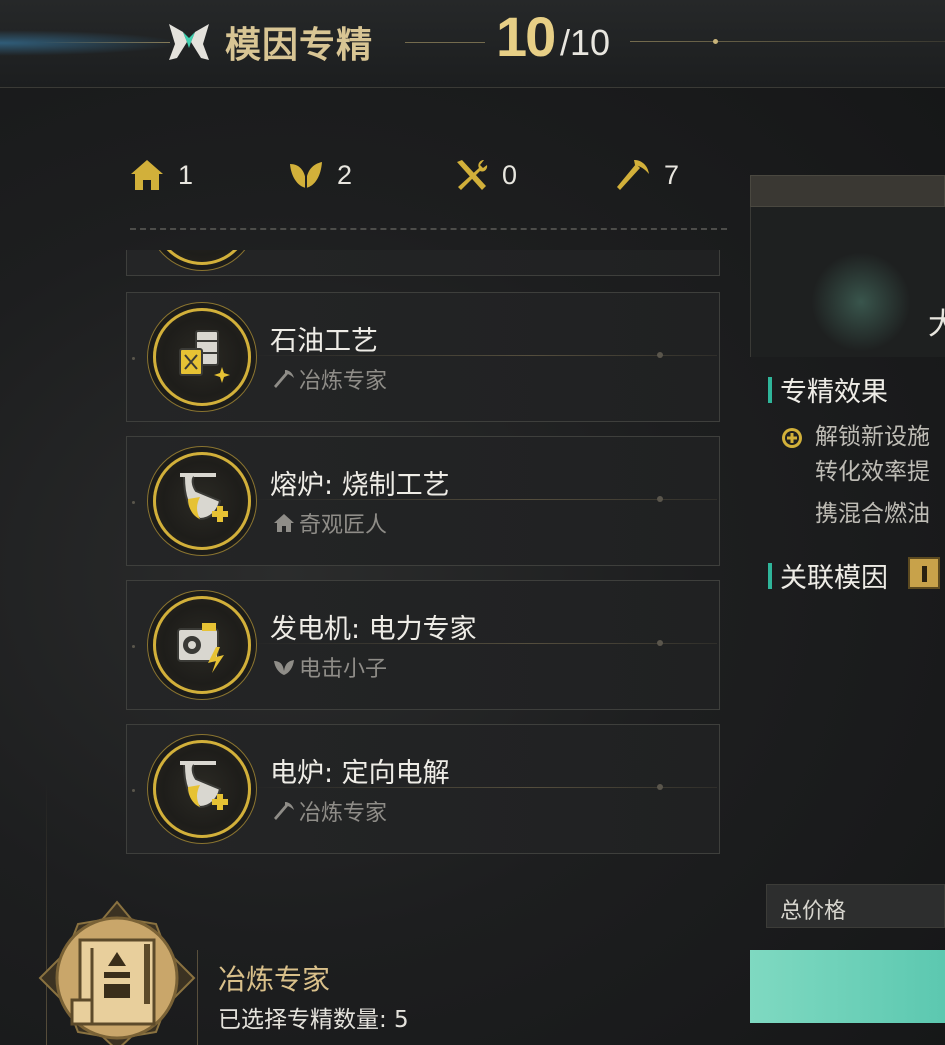 The height and width of the screenshot is (1045, 945). What do you see at coordinates (834, 392) in the screenshot?
I see `effect-heading-label: 专精效果` at bounding box center [834, 392].